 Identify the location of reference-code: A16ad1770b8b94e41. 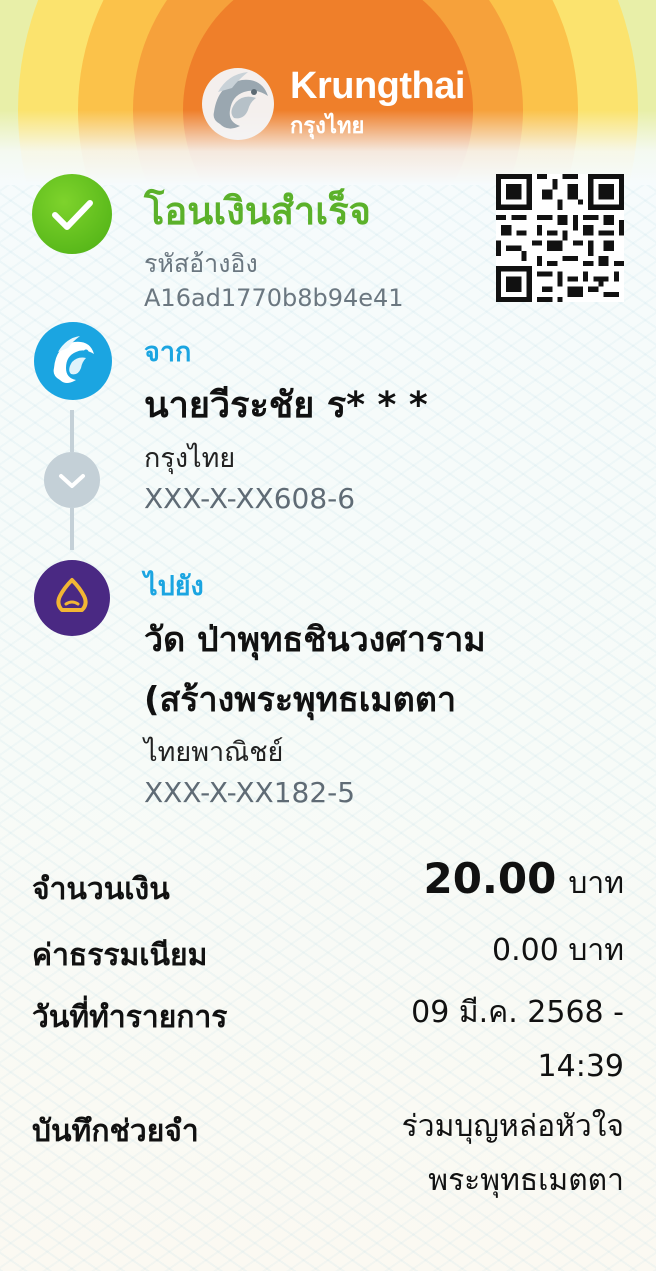
(274, 298).